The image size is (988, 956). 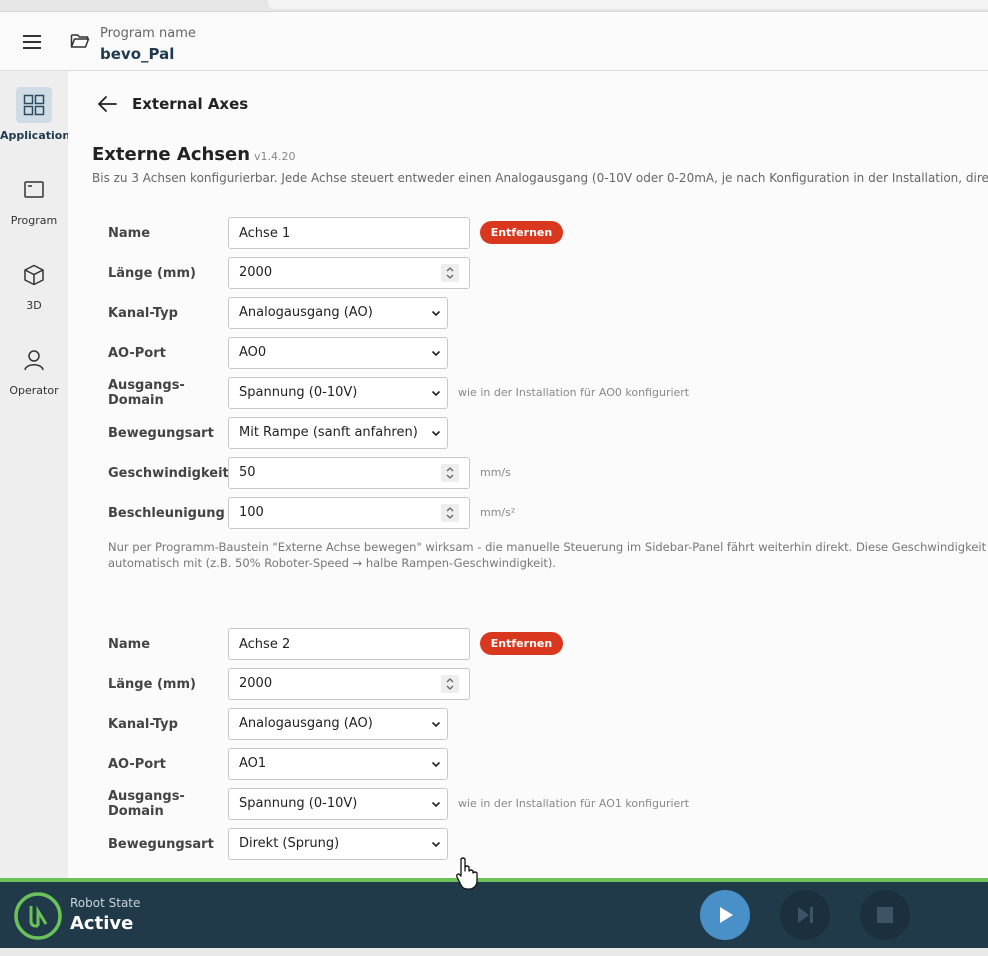 I want to click on play-button, so click(x=725, y=915).